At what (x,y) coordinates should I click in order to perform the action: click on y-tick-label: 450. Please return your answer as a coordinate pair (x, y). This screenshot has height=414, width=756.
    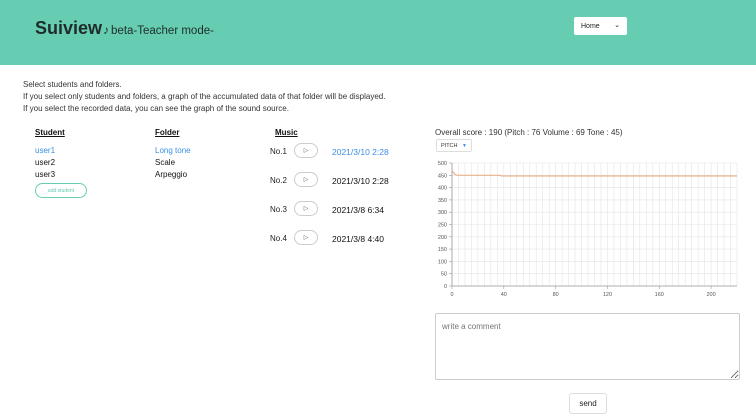
    Looking at the image, I should click on (442, 176).